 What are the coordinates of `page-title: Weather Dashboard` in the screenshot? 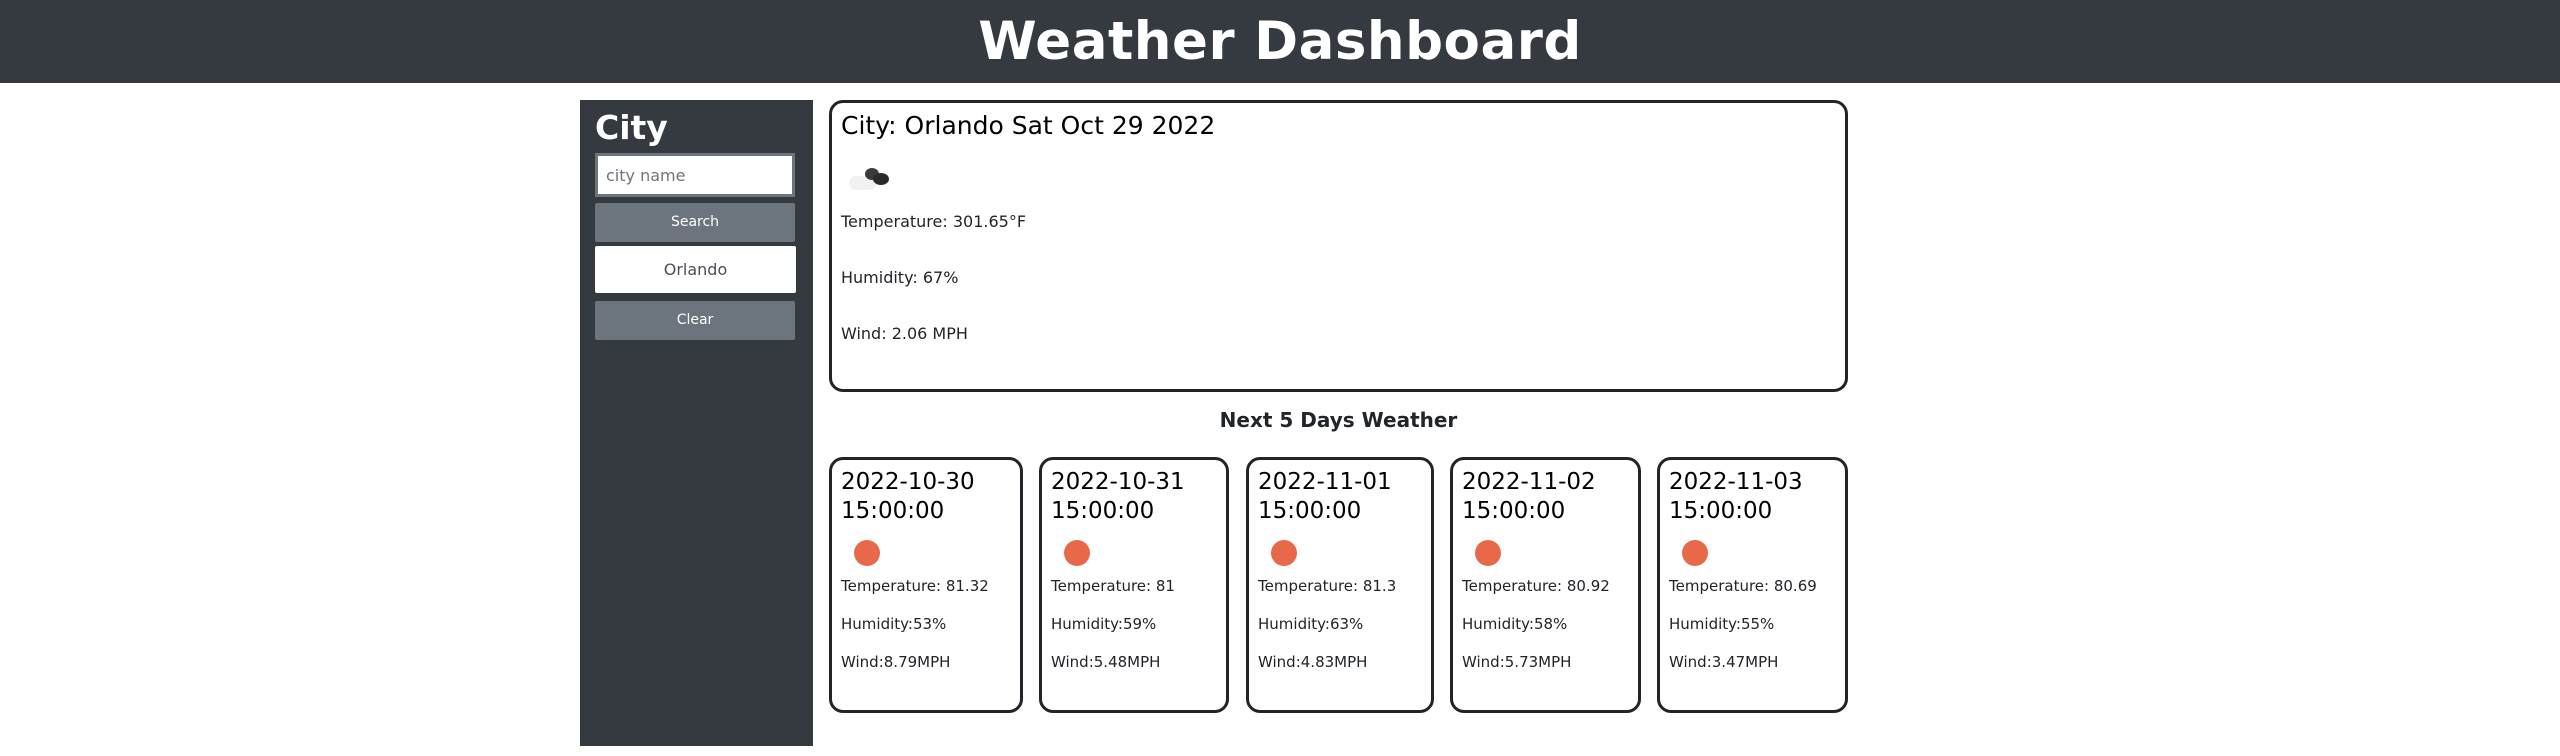 It's located at (1280, 41).